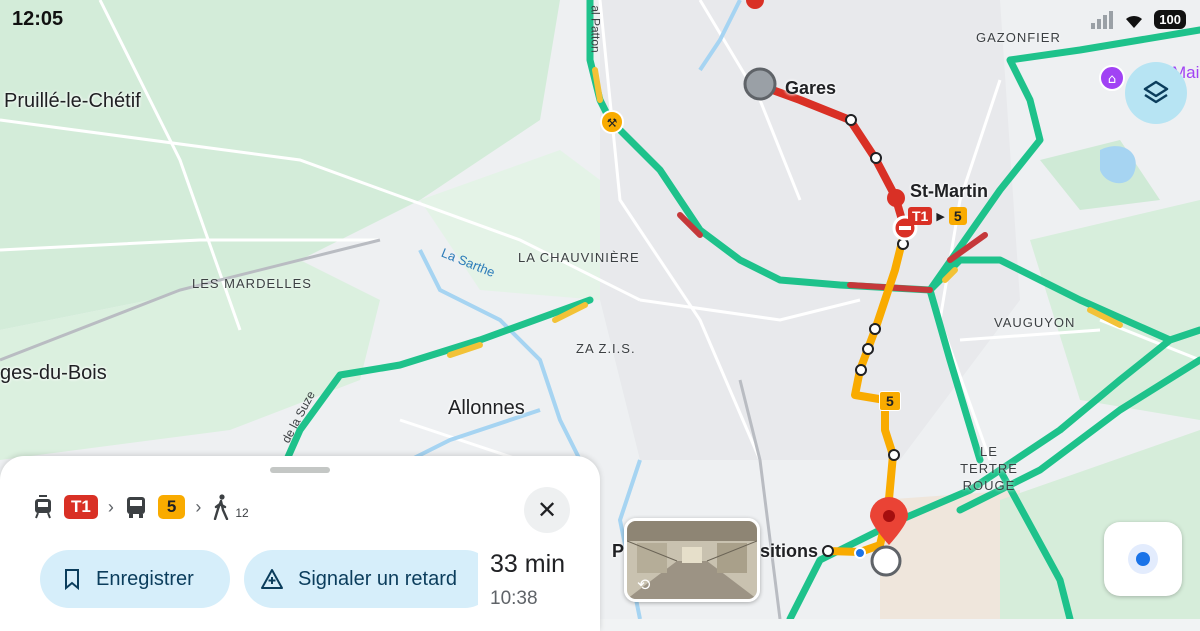  Describe the element at coordinates (38, 19) in the screenshot. I see `status-time: 12:05` at that location.